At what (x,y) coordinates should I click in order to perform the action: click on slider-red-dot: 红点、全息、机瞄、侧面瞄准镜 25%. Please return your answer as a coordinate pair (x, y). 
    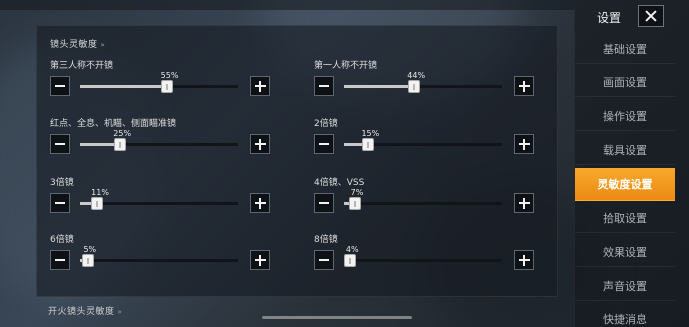
    Looking at the image, I should click on (165, 139).